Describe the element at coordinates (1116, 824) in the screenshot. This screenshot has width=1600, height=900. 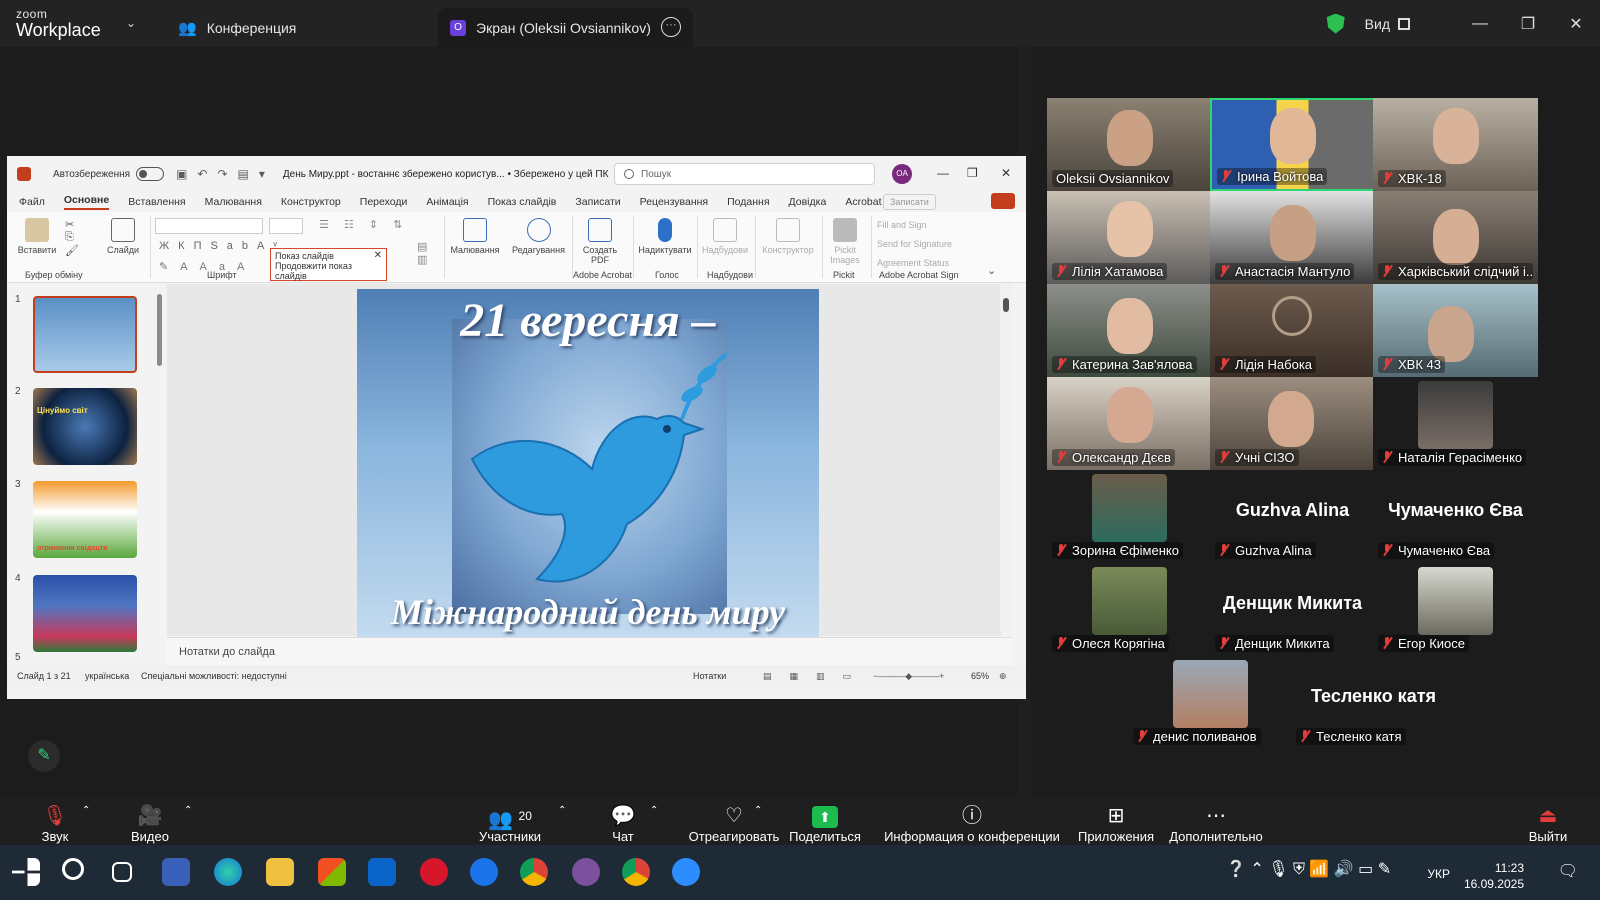
I see `apps-button: ⊞ Приложения` at that location.